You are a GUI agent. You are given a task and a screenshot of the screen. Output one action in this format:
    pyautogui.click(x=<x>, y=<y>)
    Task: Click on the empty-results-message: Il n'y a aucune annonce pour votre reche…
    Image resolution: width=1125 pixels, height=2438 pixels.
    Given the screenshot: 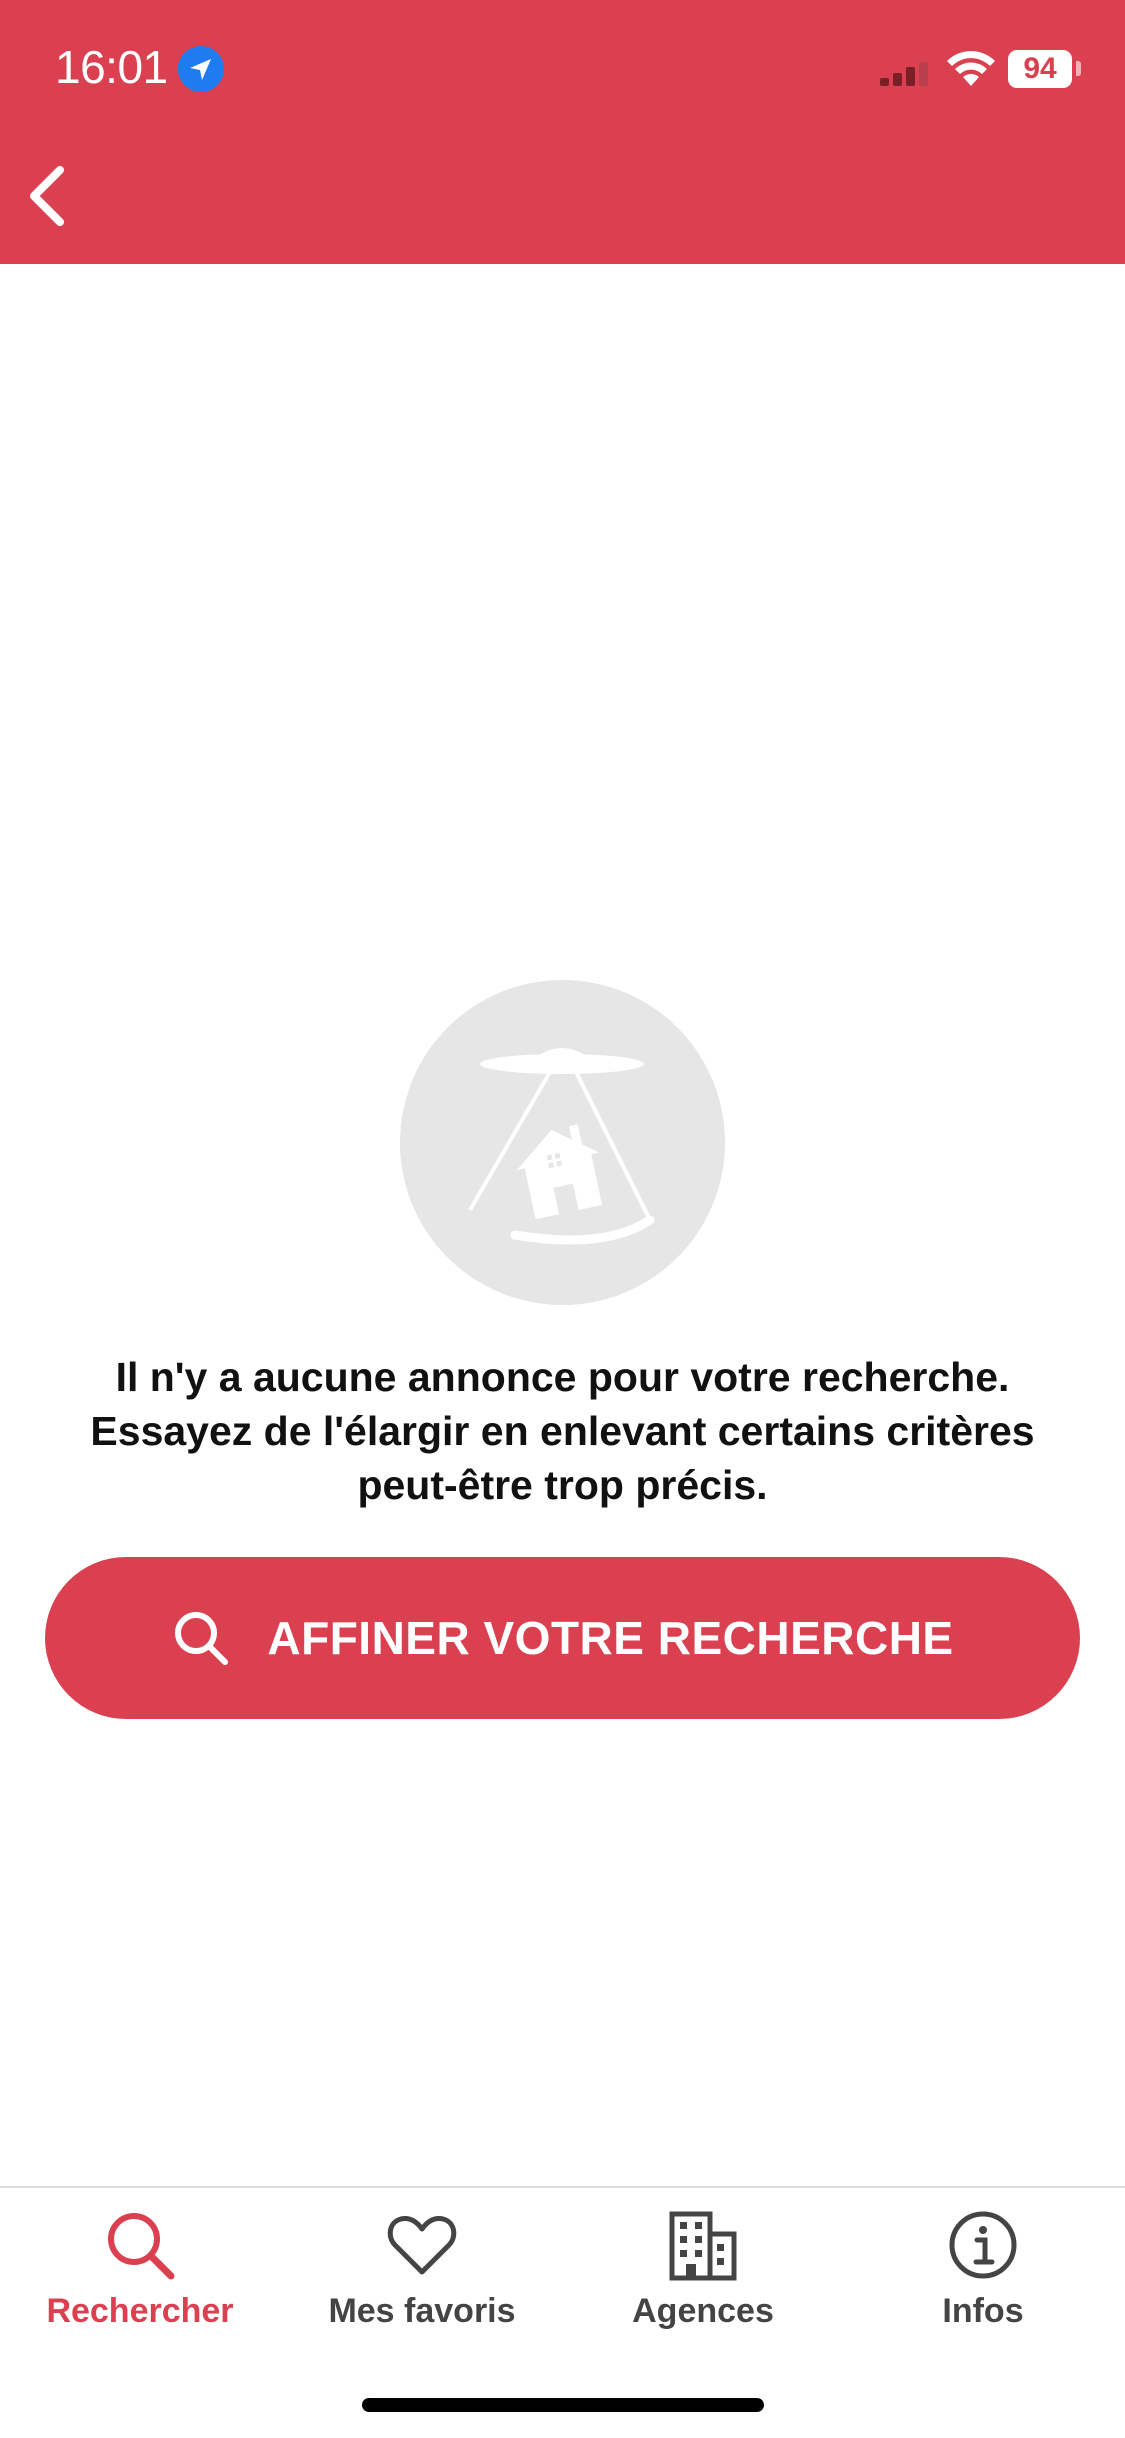 What is the action you would take?
    pyautogui.click(x=562, y=1431)
    